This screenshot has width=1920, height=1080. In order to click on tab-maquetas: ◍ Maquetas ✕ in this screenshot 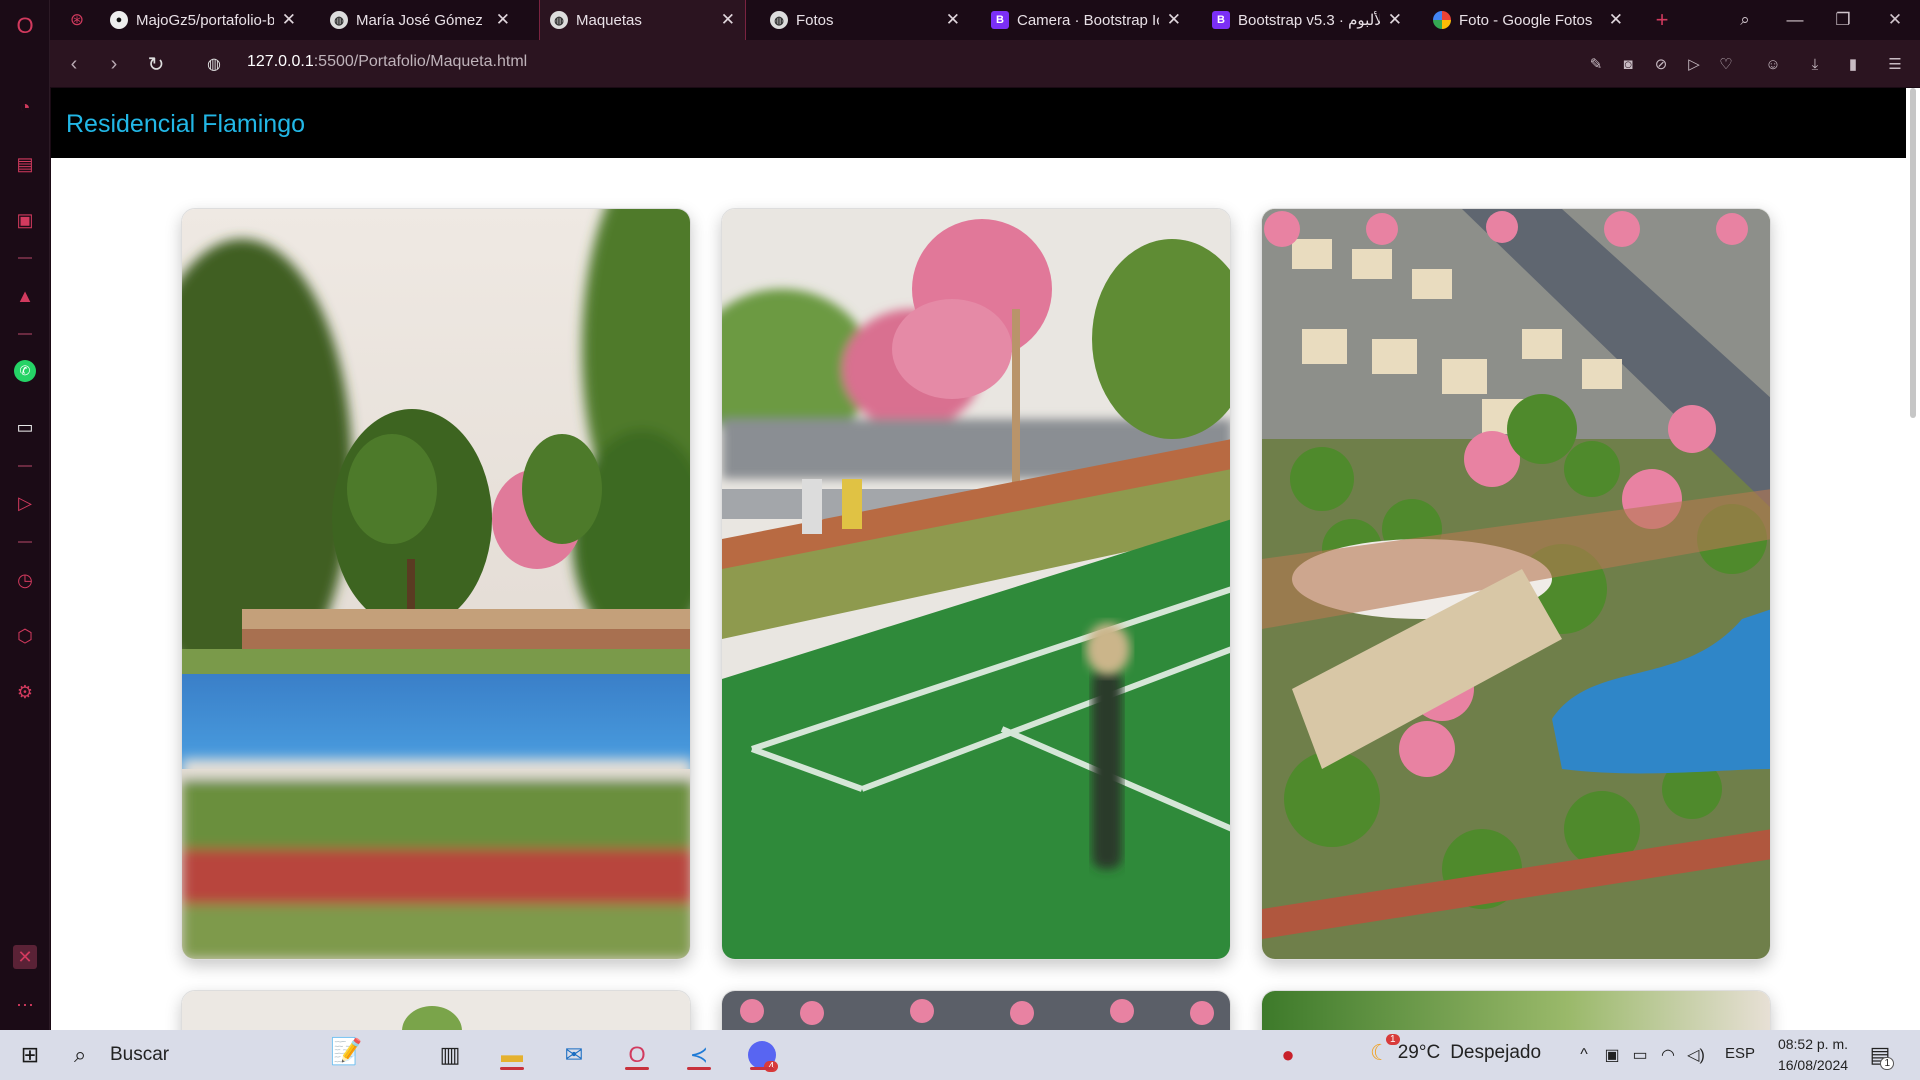, I will do `click(642, 20)`.